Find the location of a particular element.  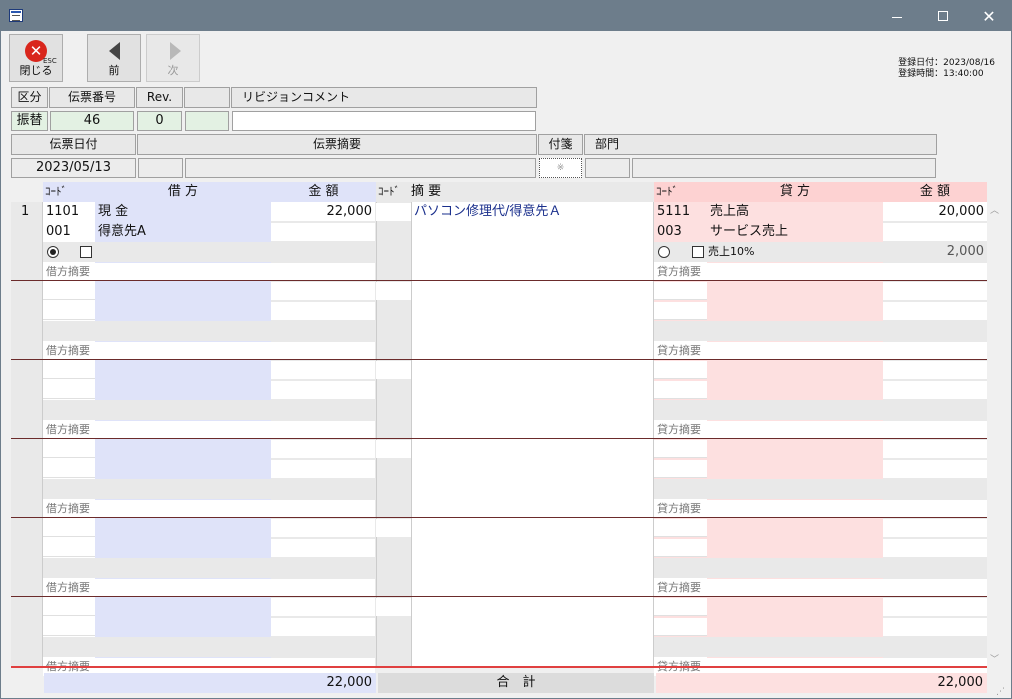

tekiyo-code-input is located at coordinates (160, 168).